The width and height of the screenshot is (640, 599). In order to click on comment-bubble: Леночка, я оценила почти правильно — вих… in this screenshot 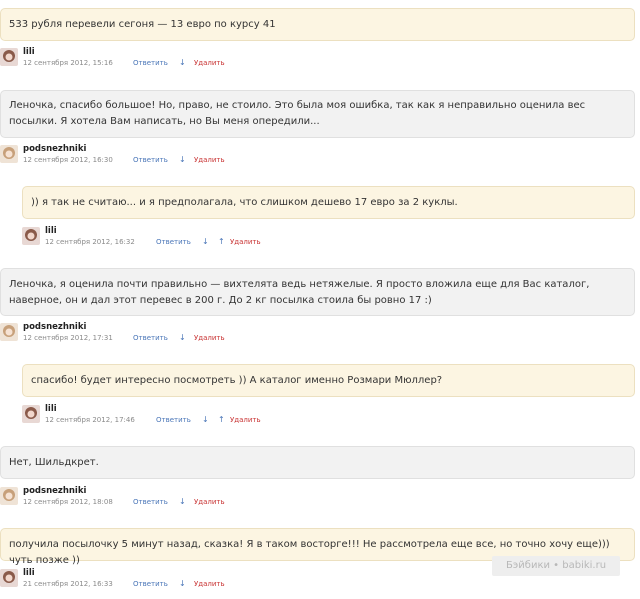, I will do `click(317, 292)`.